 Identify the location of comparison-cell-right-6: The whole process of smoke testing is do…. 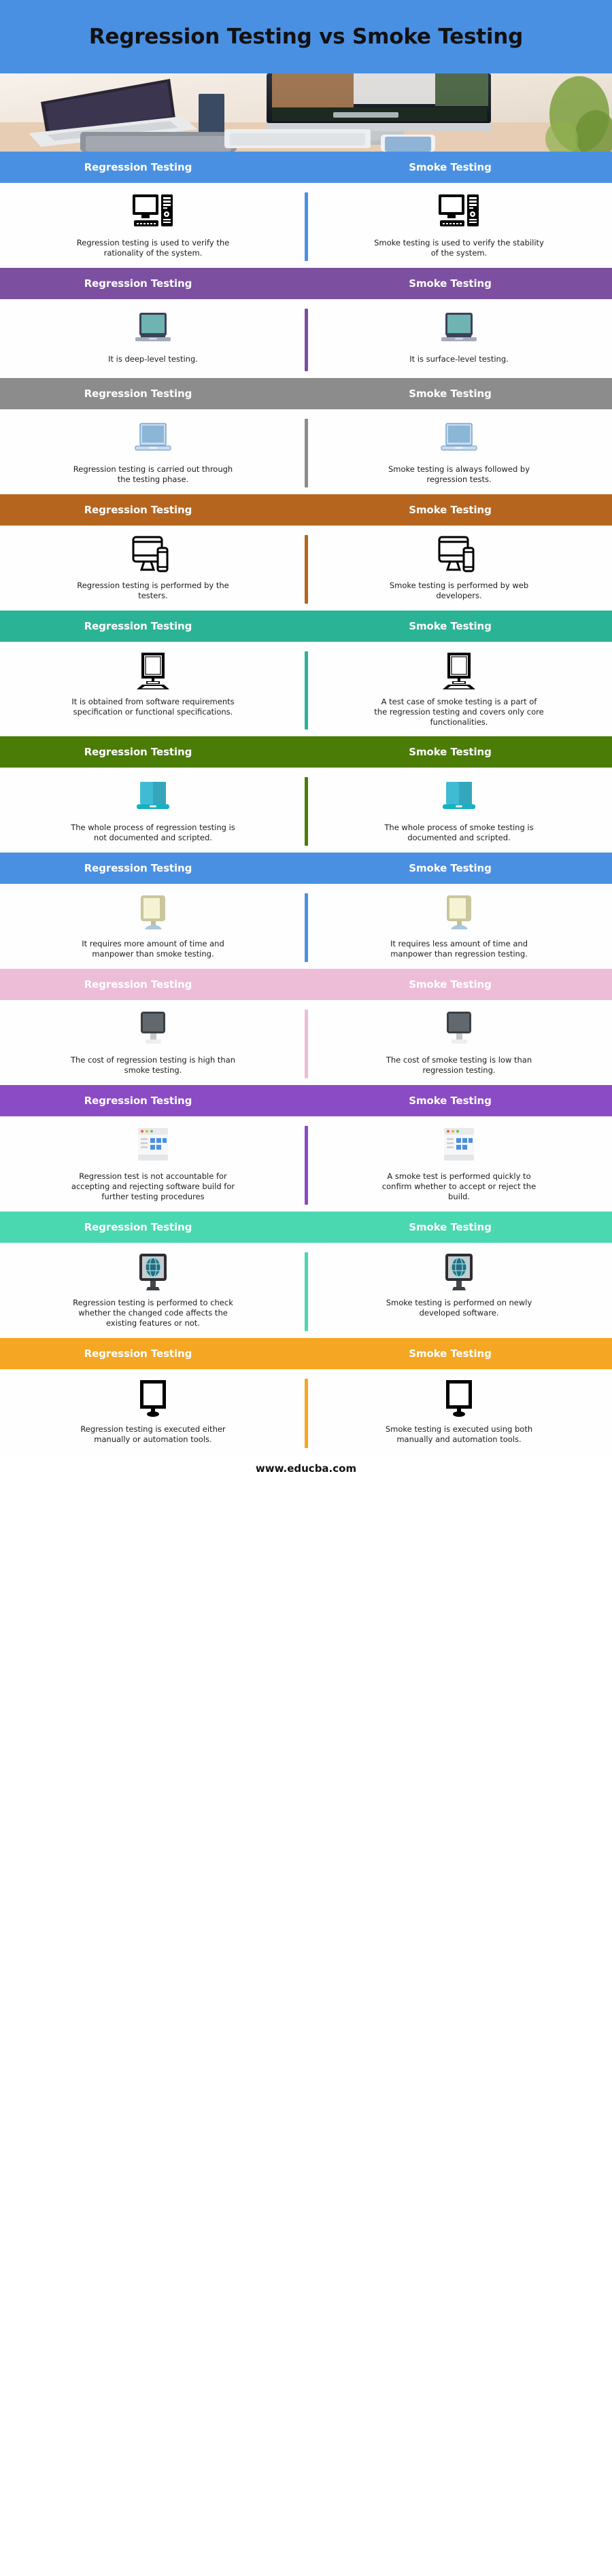
(459, 809).